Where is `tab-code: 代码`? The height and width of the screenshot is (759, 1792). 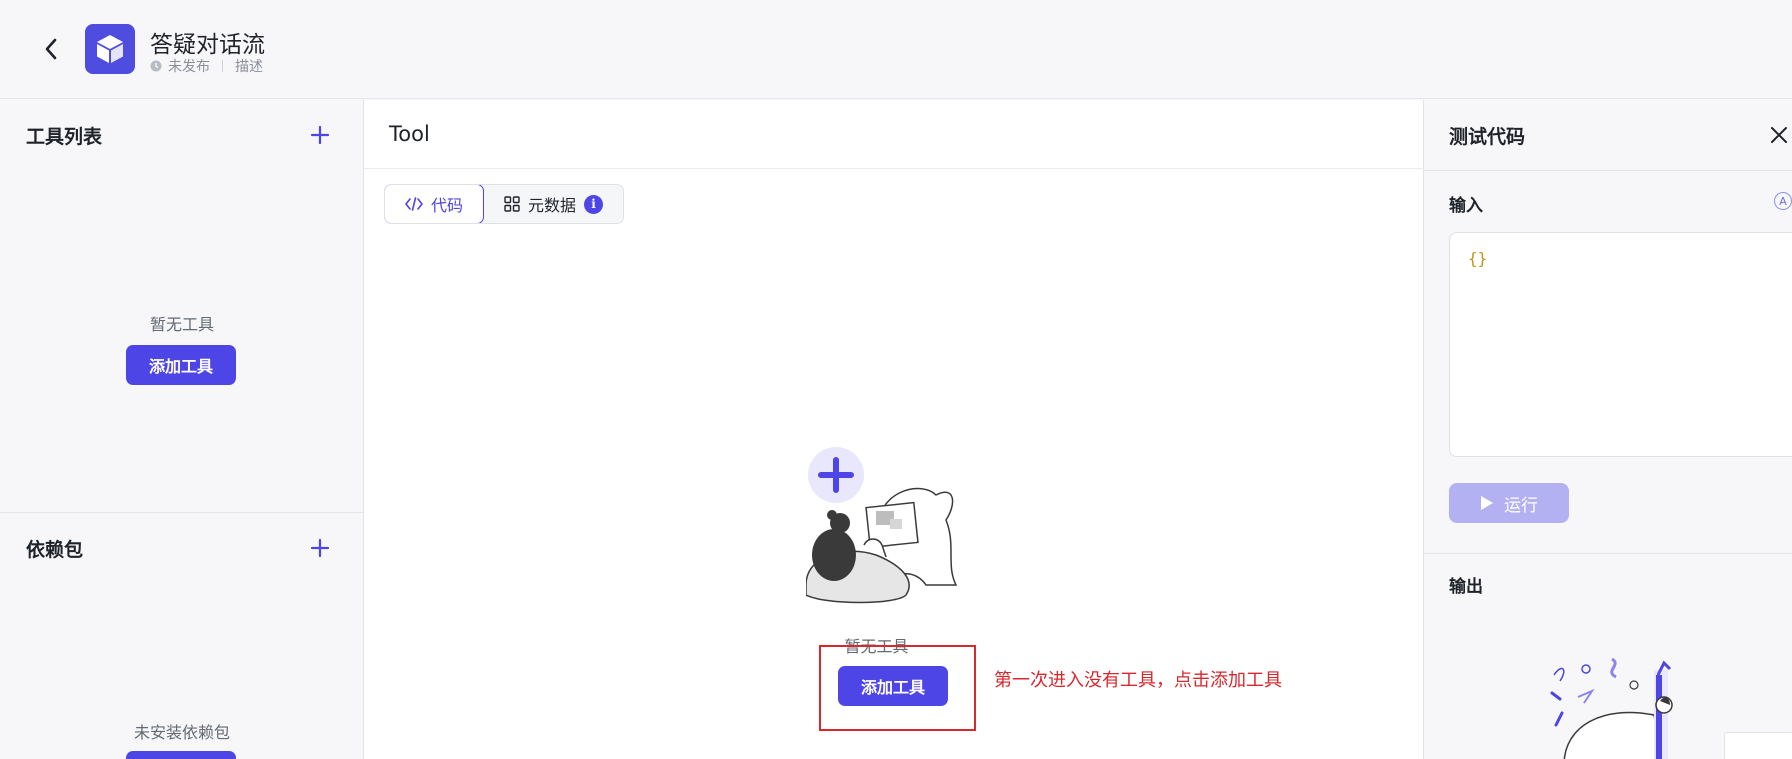 tab-code: 代码 is located at coordinates (435, 204).